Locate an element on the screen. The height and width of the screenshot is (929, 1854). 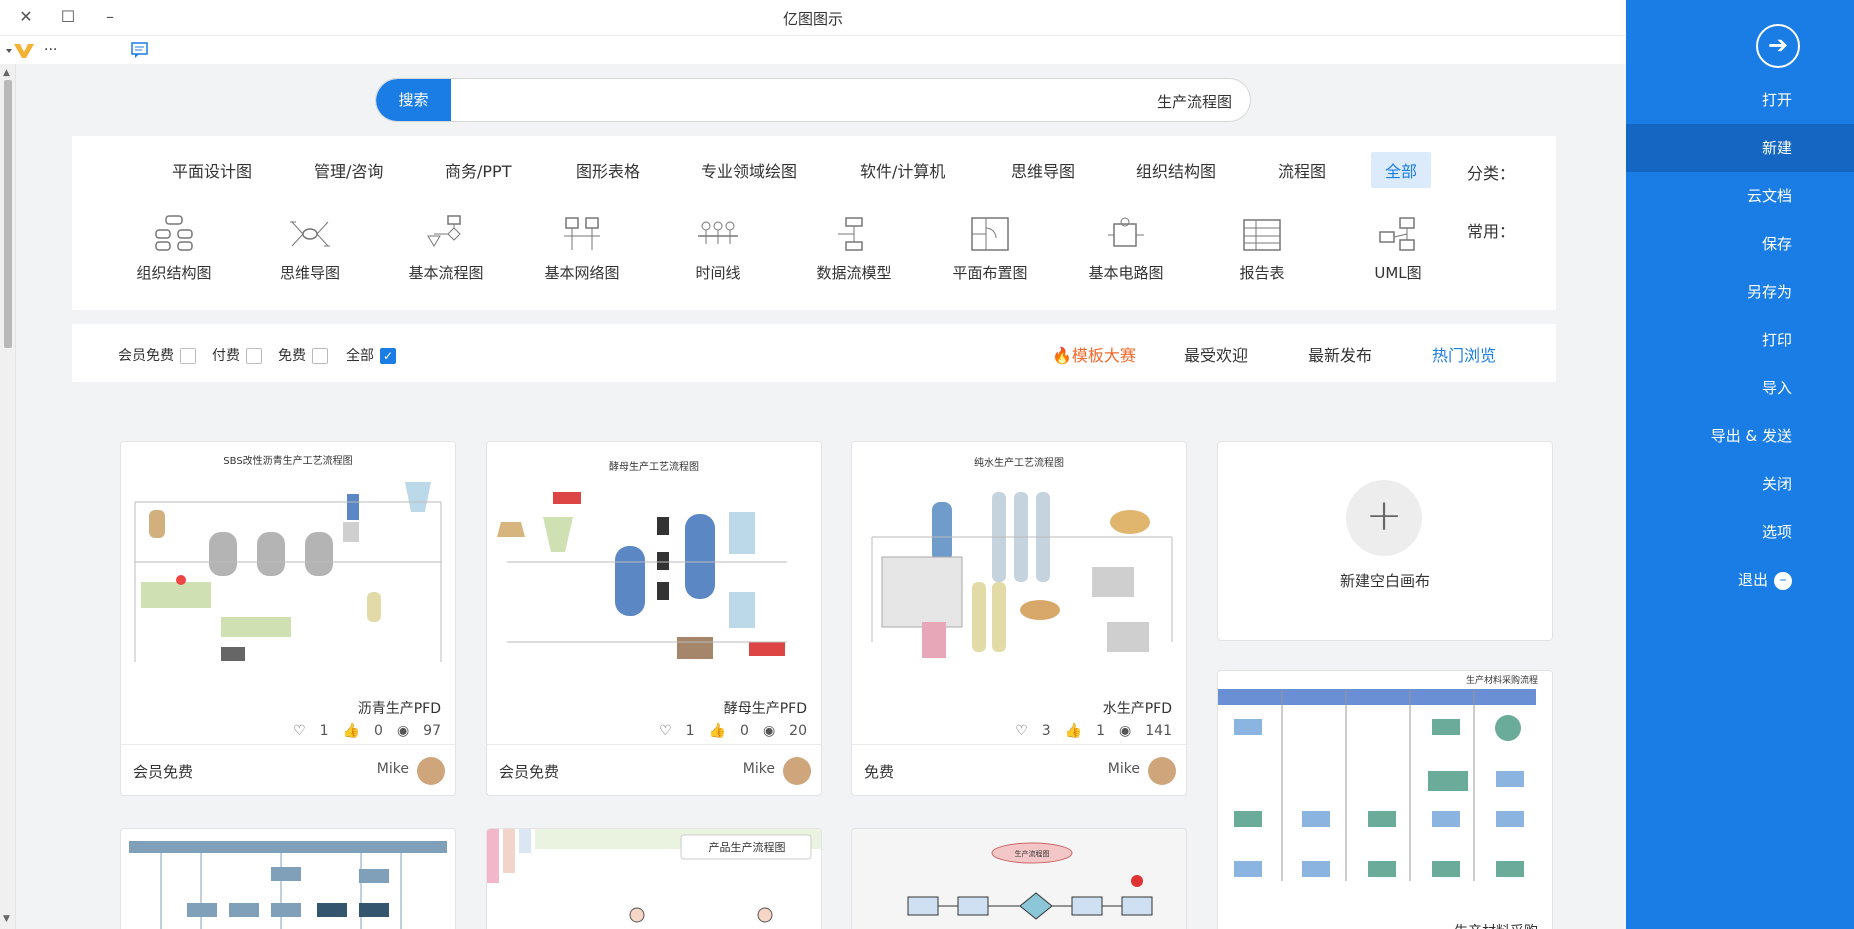
template-stats: ♡ 3 👍 1 ◉ 141 is located at coordinates (1086, 731).